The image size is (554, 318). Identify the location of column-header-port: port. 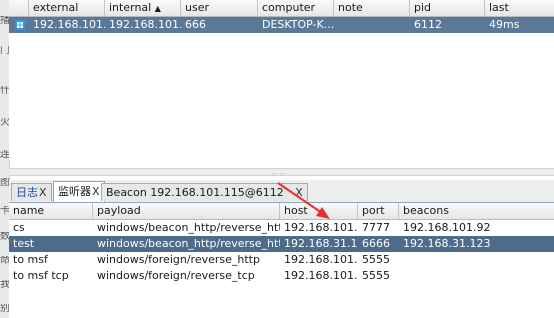
(378, 211).